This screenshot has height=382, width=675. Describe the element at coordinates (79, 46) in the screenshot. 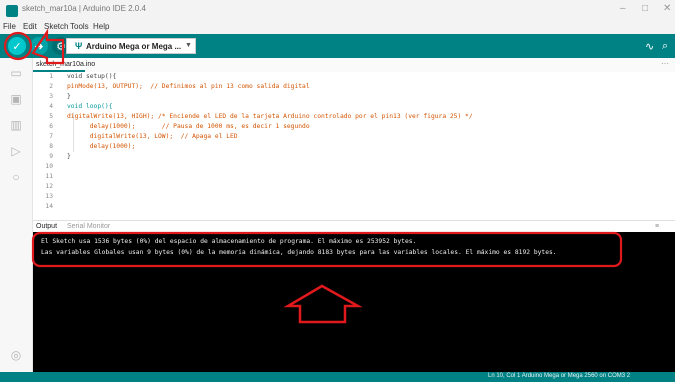

I see `usb-icon: Ψ` at that location.